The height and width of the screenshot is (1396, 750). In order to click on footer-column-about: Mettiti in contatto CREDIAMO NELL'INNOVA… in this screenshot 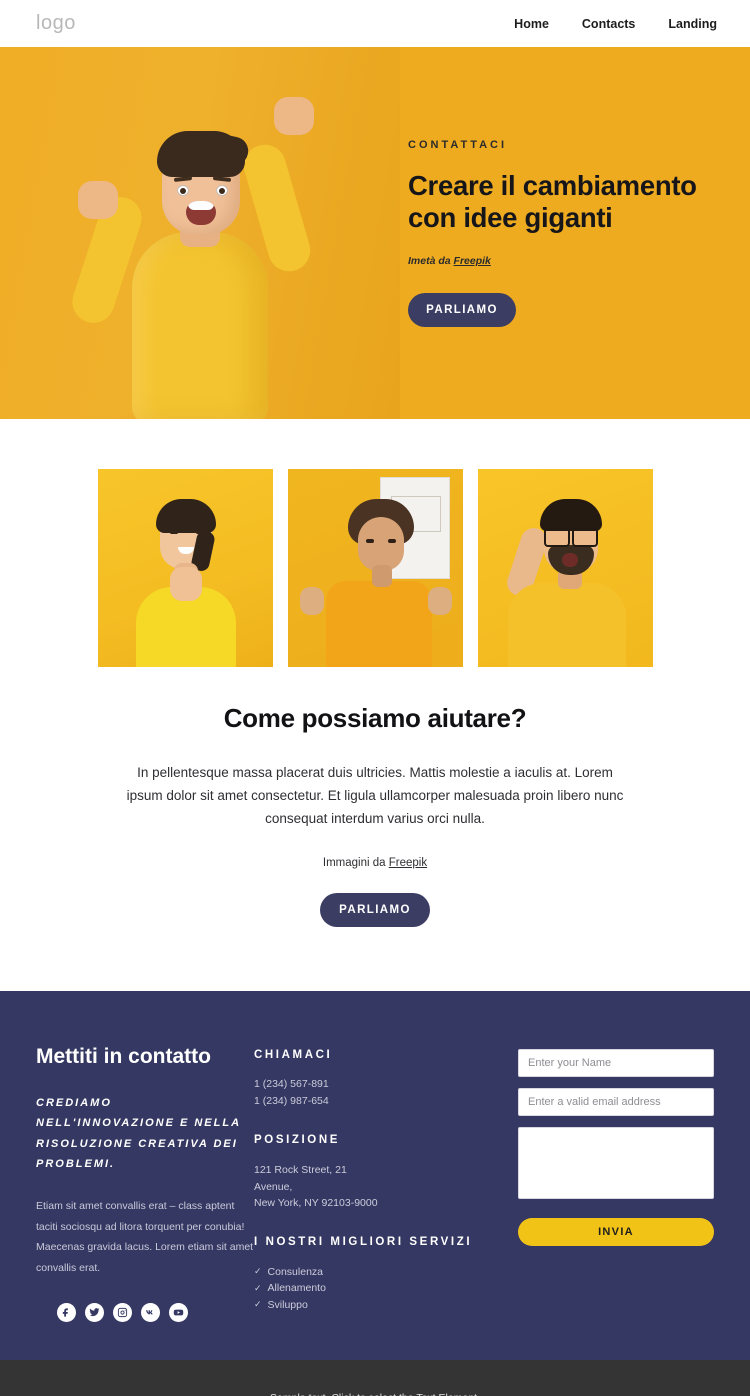, I will do `click(145, 1178)`.